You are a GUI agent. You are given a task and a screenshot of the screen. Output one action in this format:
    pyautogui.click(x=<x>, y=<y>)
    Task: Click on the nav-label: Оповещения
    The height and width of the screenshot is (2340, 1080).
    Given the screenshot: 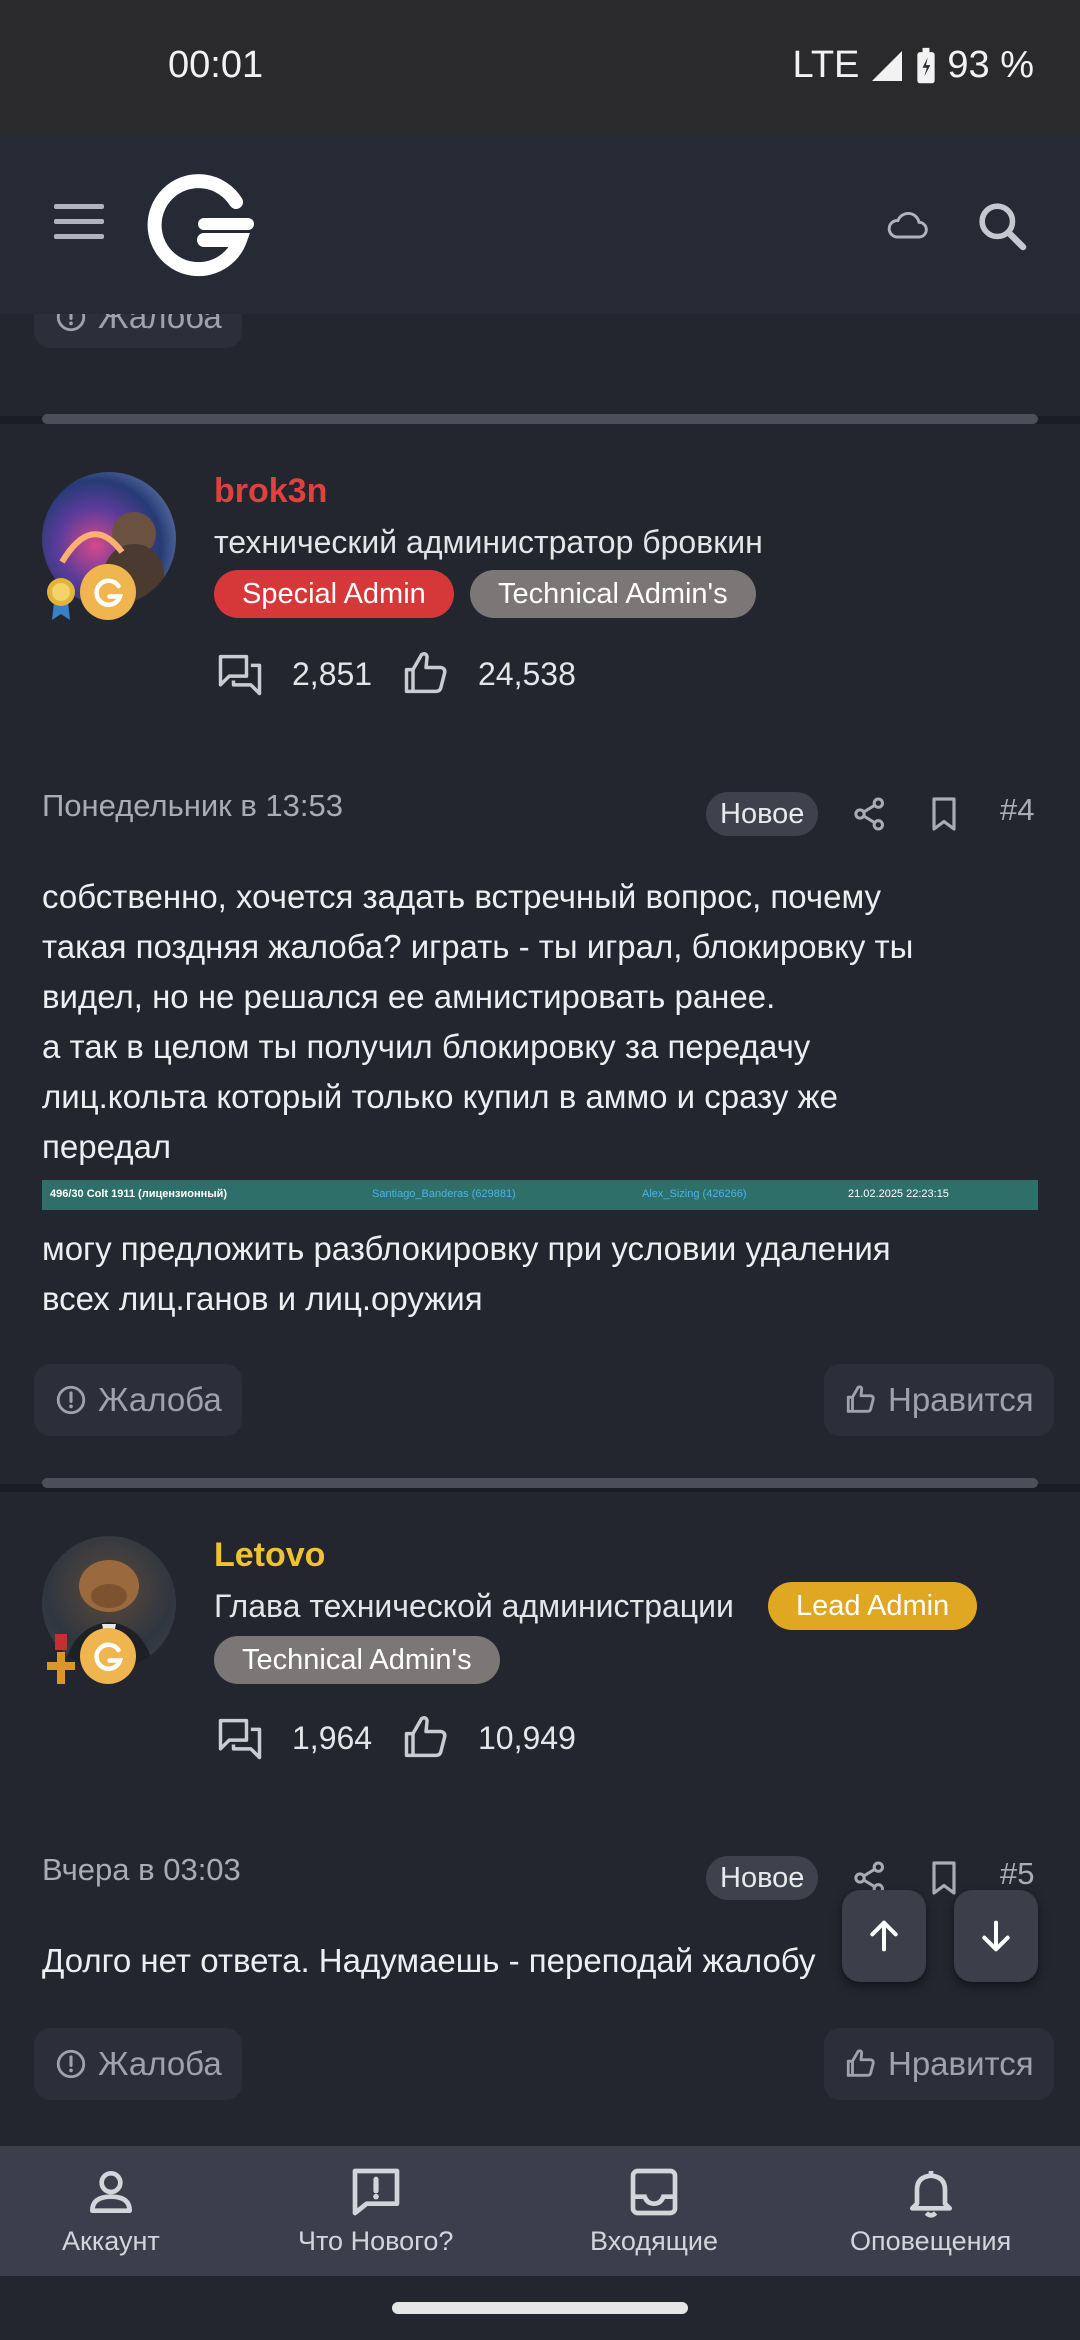 What is the action you would take?
    pyautogui.click(x=931, y=2241)
    